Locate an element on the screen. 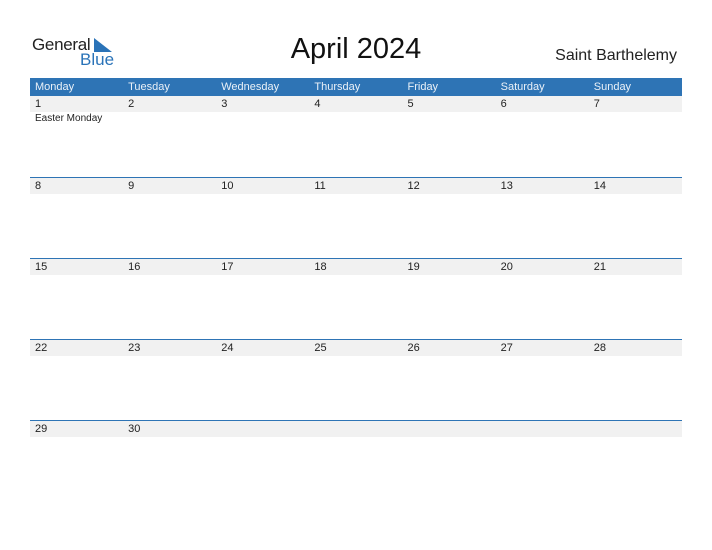  day-cell: 6 is located at coordinates (503, 104).